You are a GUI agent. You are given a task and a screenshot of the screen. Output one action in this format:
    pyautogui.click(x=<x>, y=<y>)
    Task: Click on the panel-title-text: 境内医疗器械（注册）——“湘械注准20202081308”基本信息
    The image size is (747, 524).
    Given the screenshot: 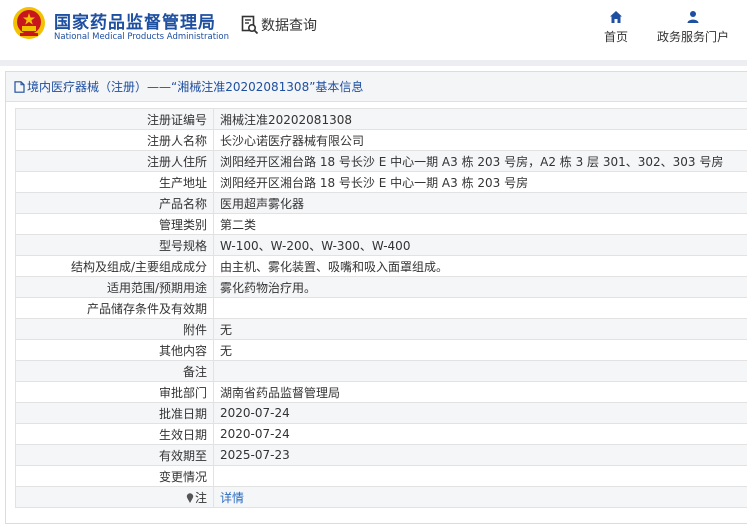 What is the action you would take?
    pyautogui.click(x=195, y=87)
    